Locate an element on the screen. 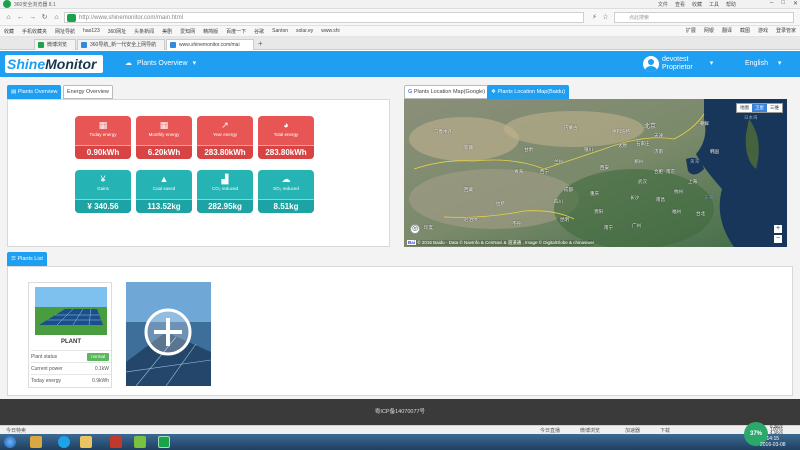  card-value: 283.80kWh is located at coordinates (286, 152).